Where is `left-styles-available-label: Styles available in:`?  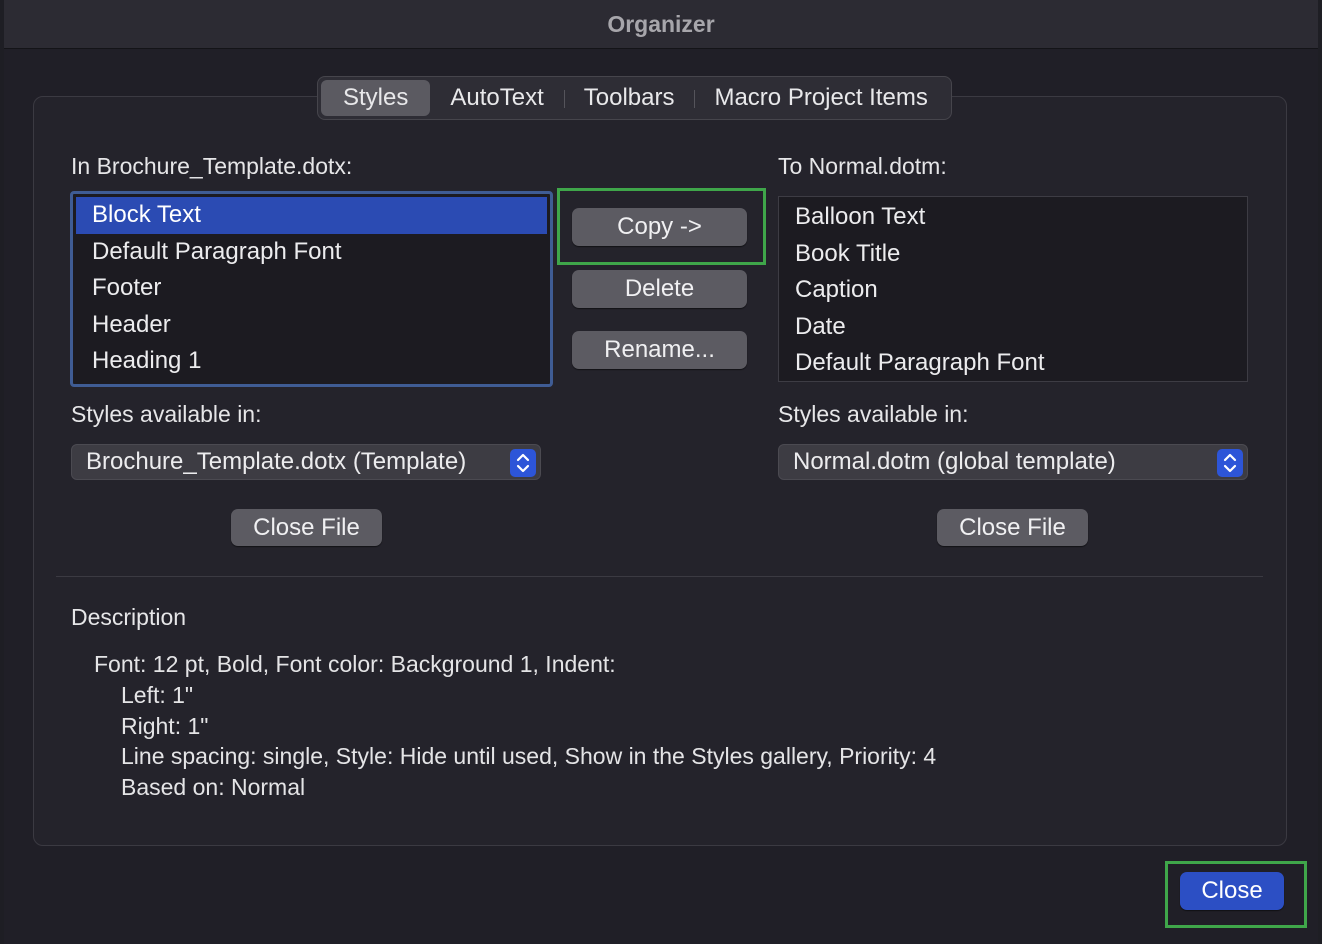
left-styles-available-label: Styles available in: is located at coordinates (166, 414).